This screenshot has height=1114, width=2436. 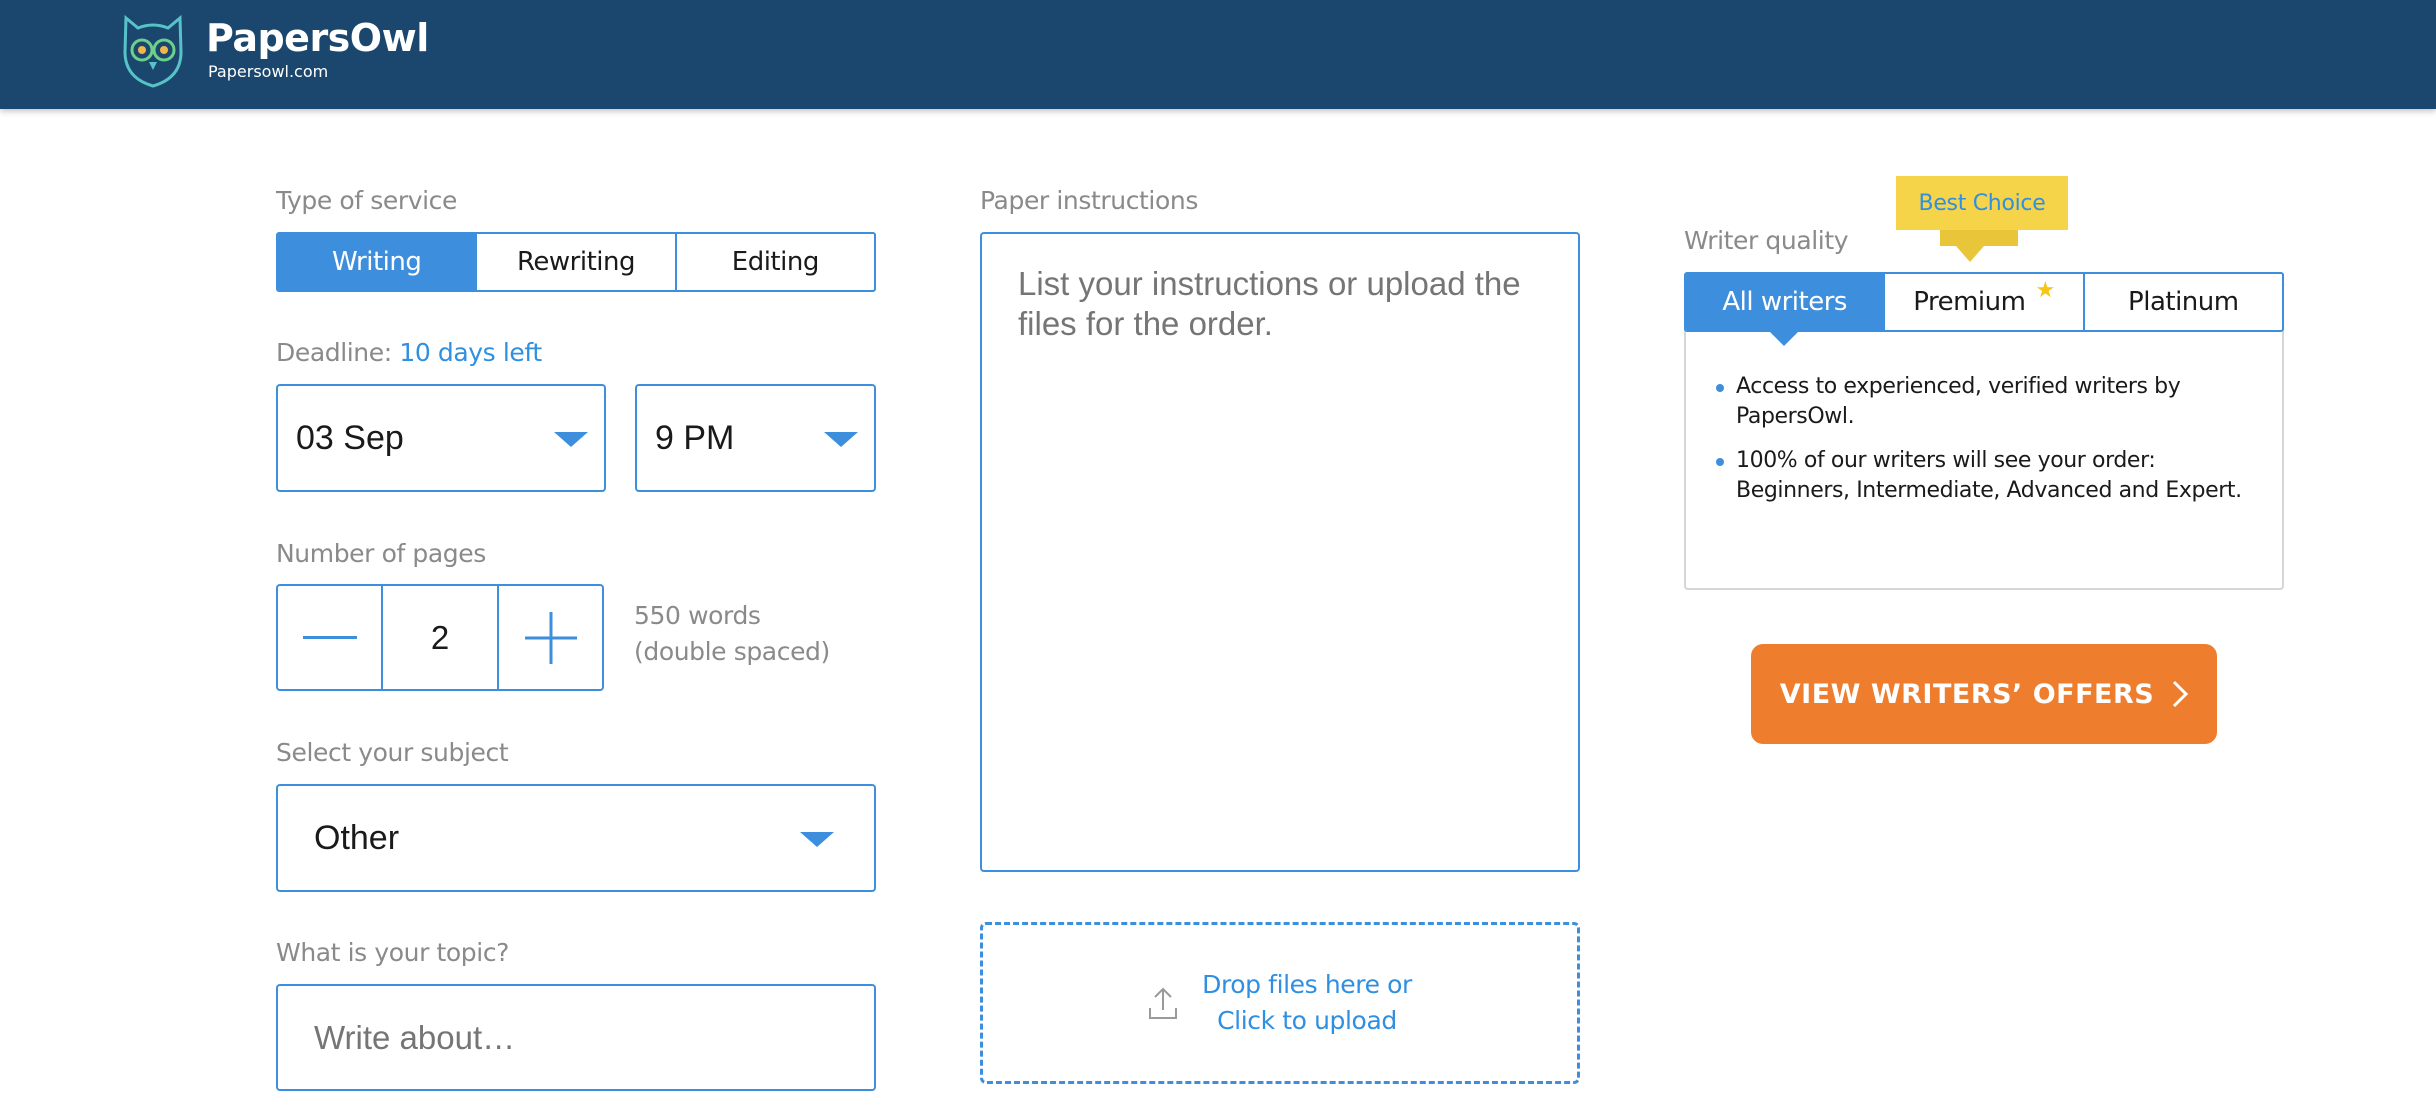 What do you see at coordinates (317, 38) in the screenshot?
I see `brand-name: PapersOwl` at bounding box center [317, 38].